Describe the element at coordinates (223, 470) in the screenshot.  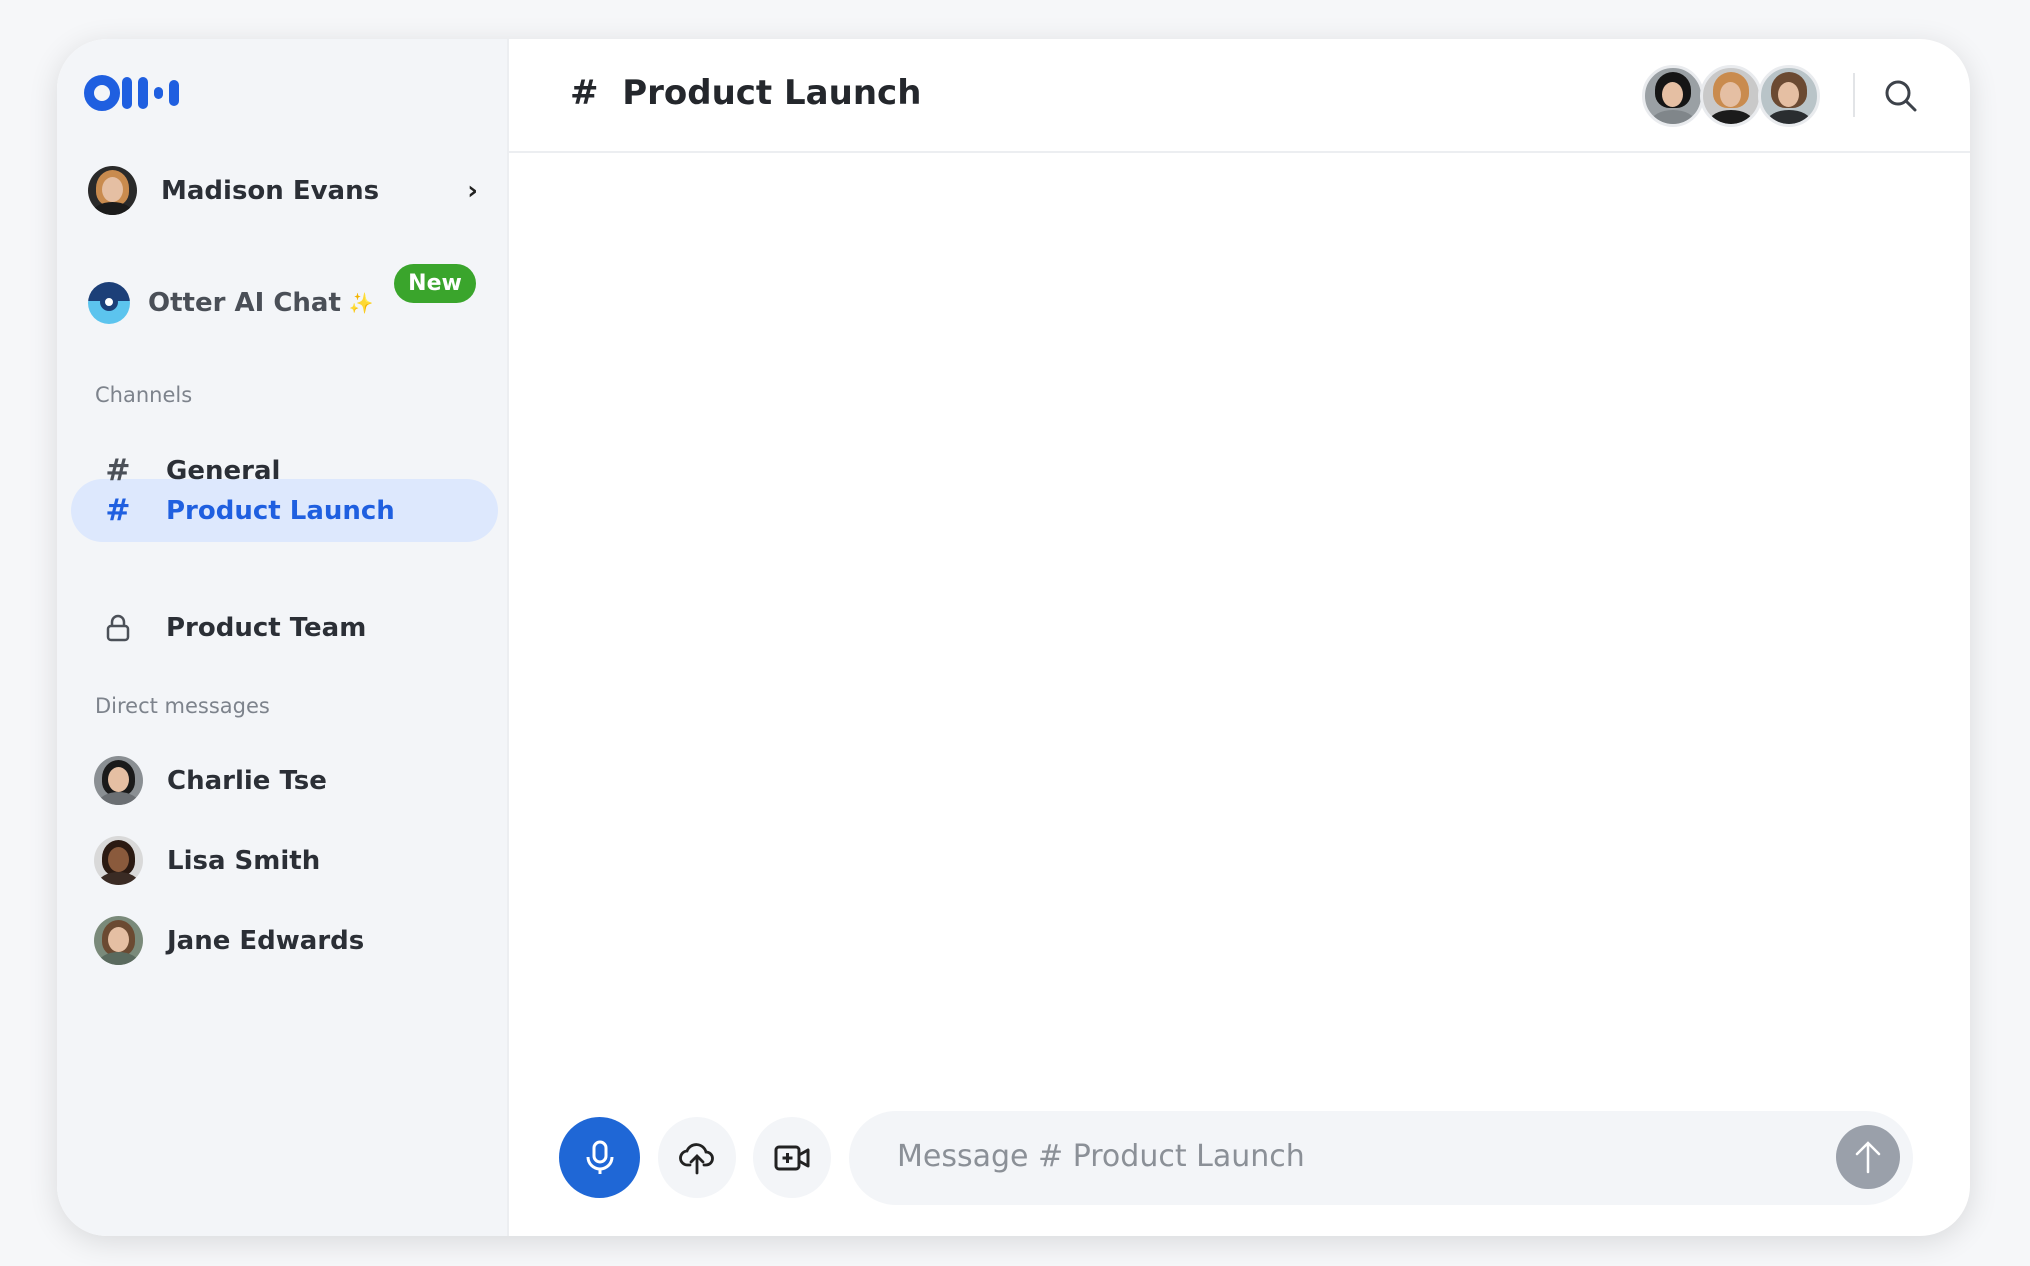
I see `channel-label: General` at that location.